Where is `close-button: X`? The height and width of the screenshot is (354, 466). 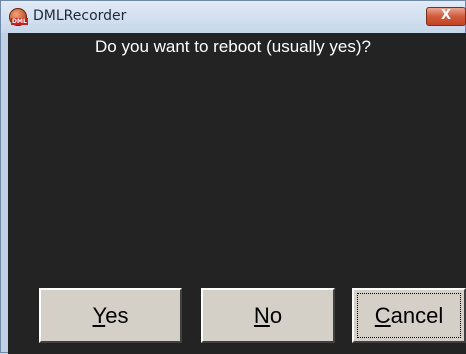
close-button: X is located at coordinates (446, 16).